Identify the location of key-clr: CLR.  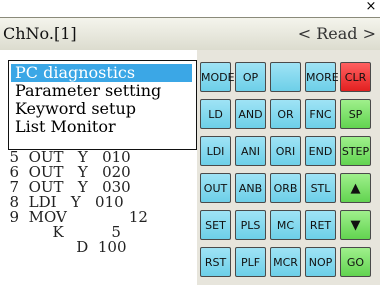
(355, 77).